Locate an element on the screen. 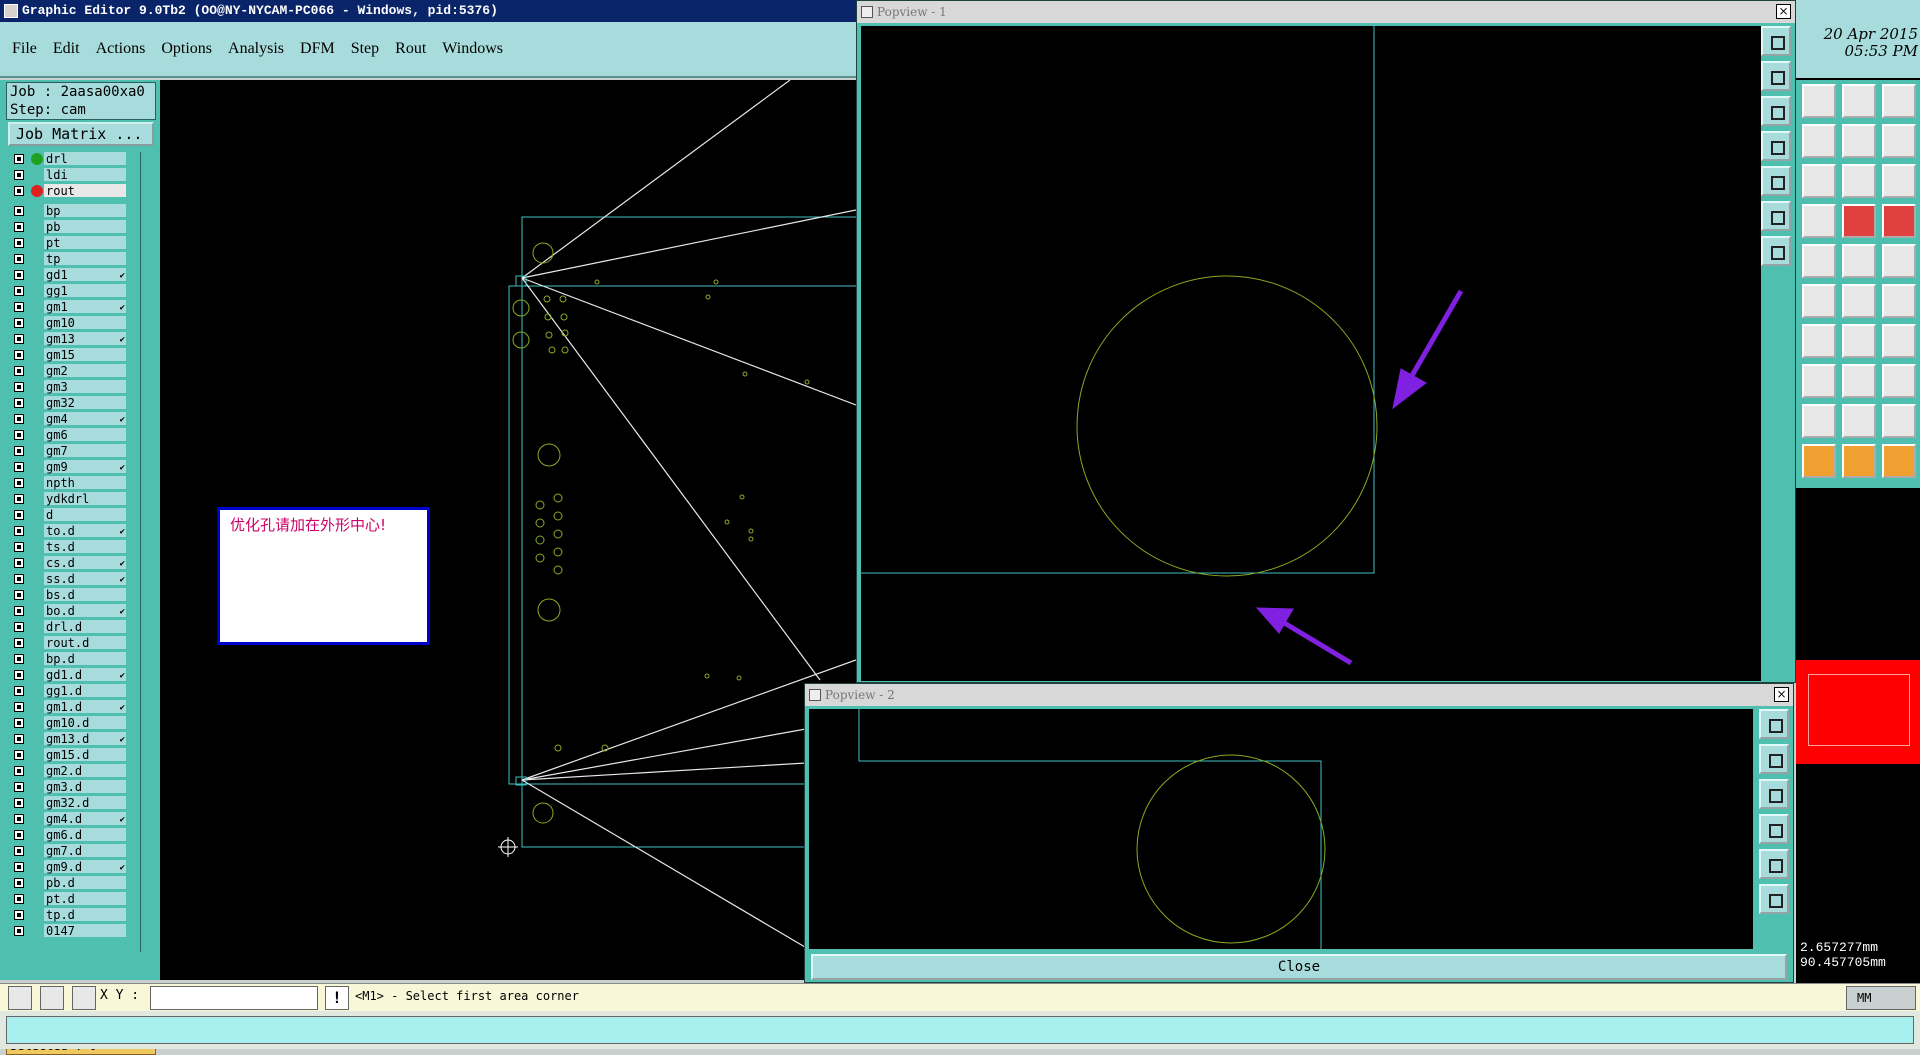  layer-row: gm1.d ✔ is located at coordinates (68, 707).